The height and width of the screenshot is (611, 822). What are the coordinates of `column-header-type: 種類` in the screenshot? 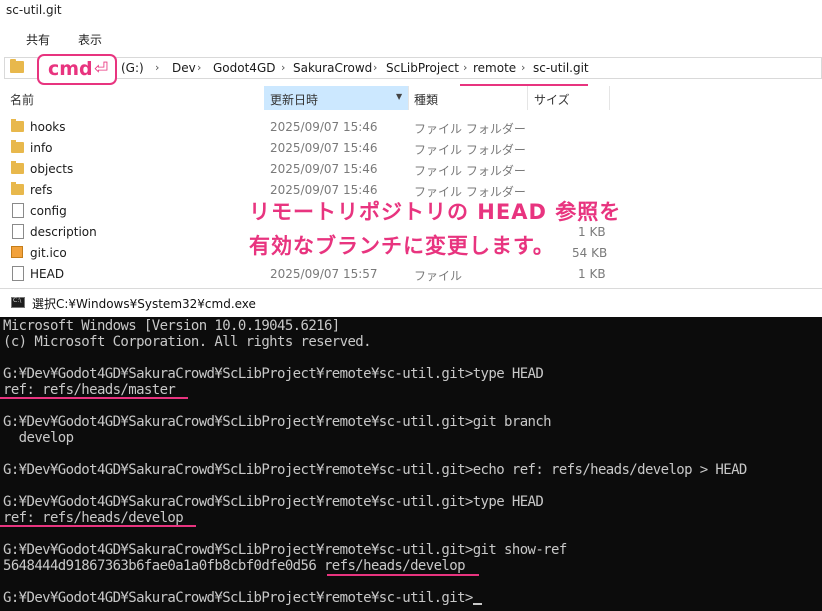 It's located at (426, 99).